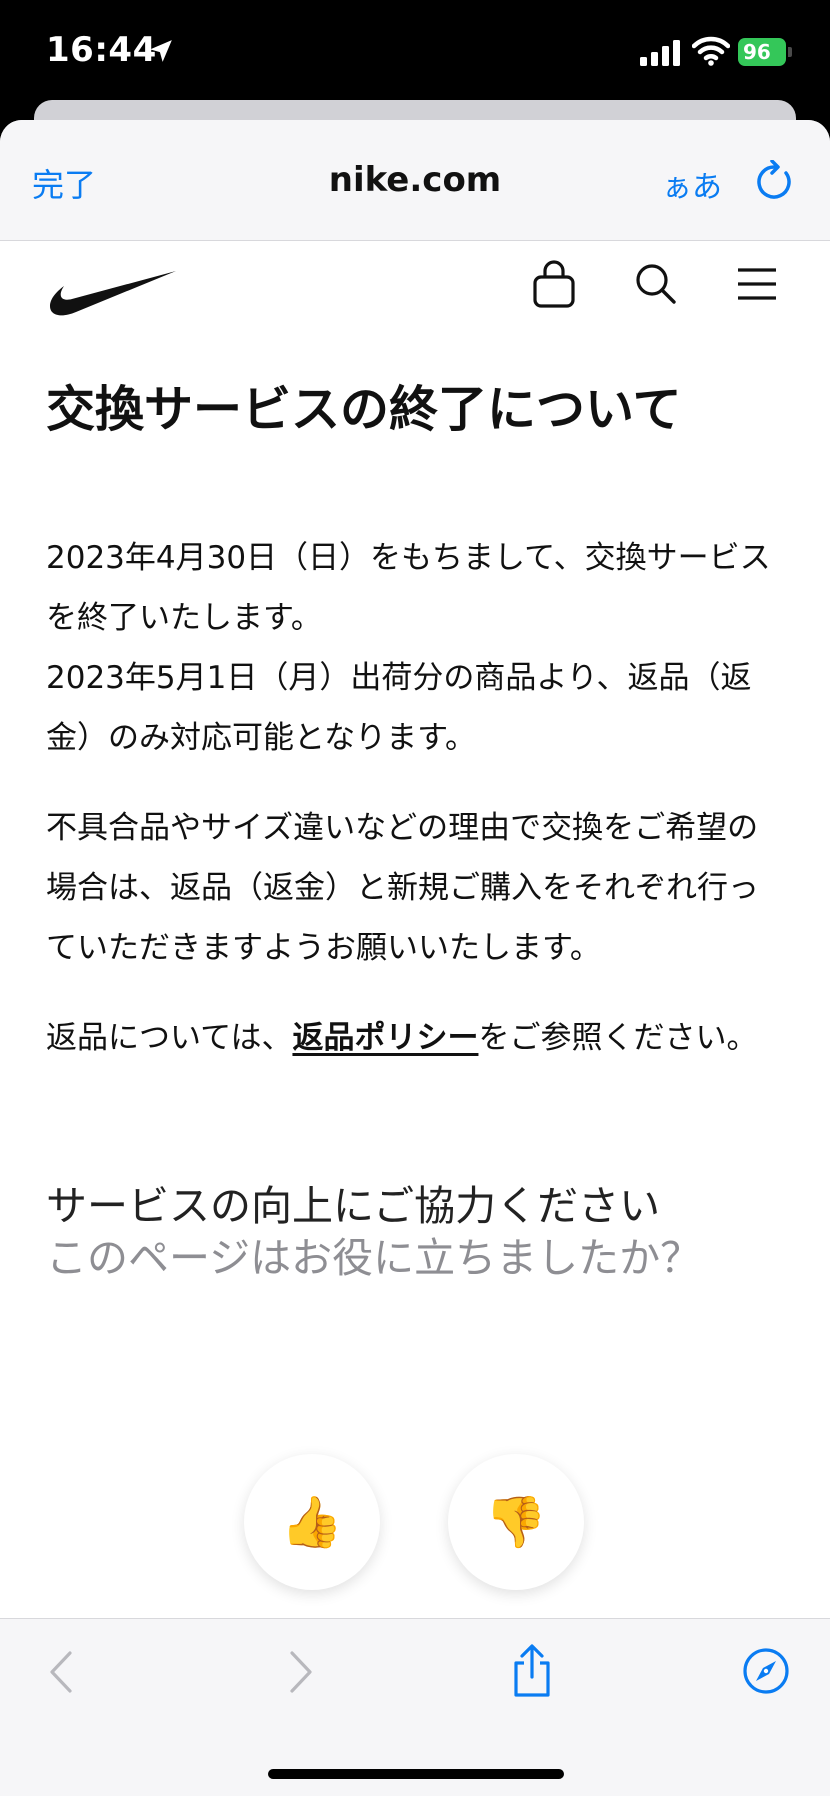 The width and height of the screenshot is (830, 1796). What do you see at coordinates (385, 1038) in the screenshot?
I see `return-policy-link: 返品ポリシー` at bounding box center [385, 1038].